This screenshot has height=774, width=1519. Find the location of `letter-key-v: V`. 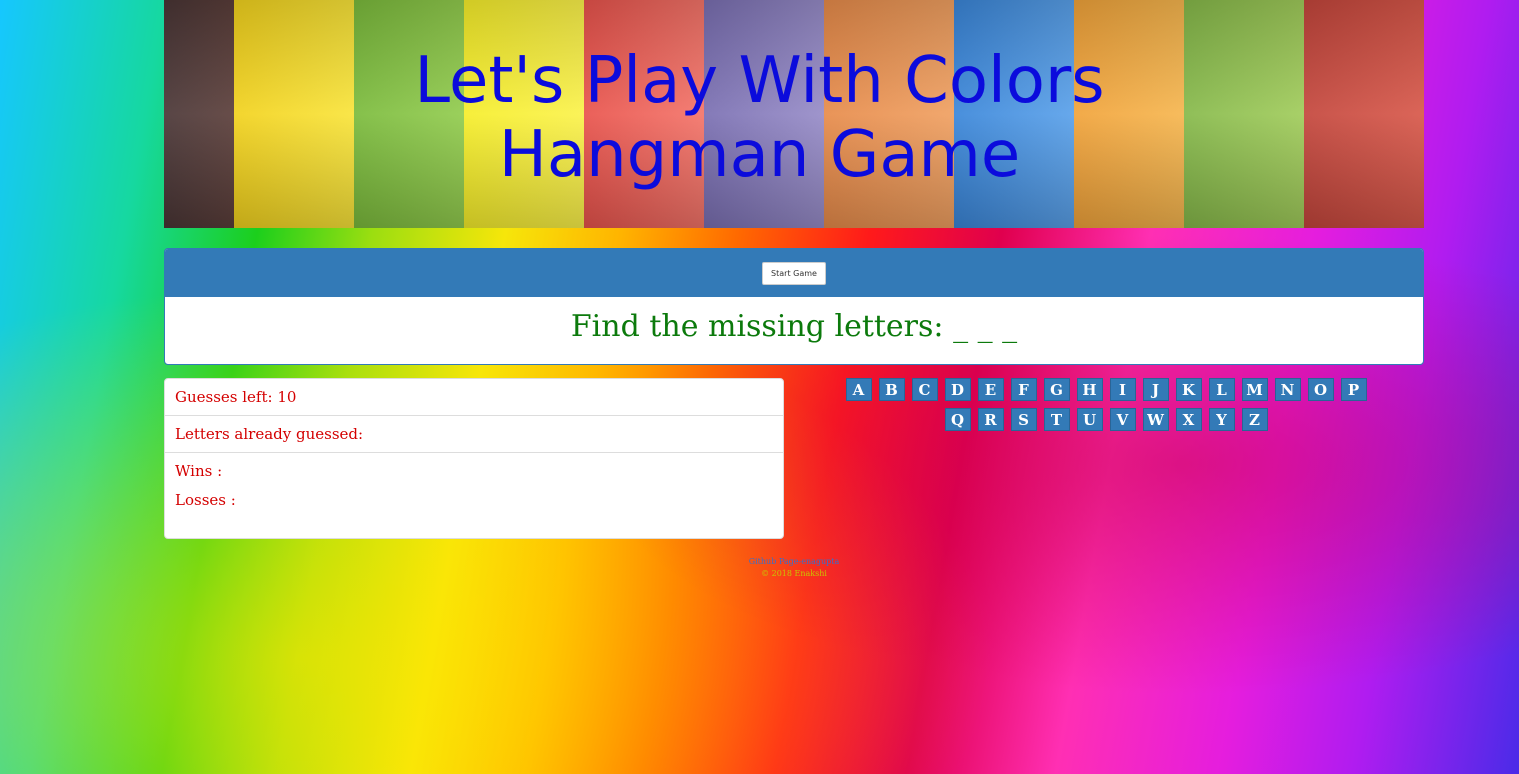

letter-key-v: V is located at coordinates (1122, 419).